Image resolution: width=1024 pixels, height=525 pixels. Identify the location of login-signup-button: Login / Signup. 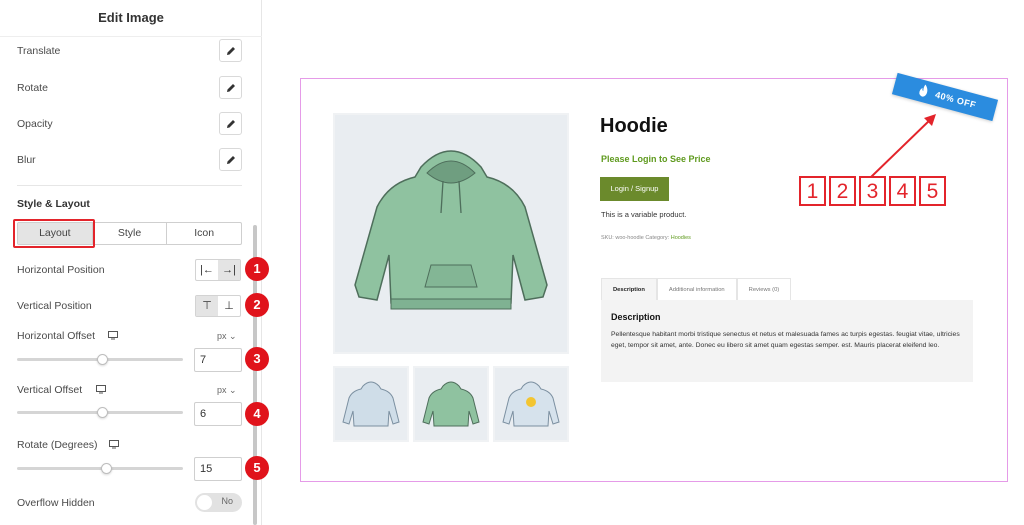
(634, 189).